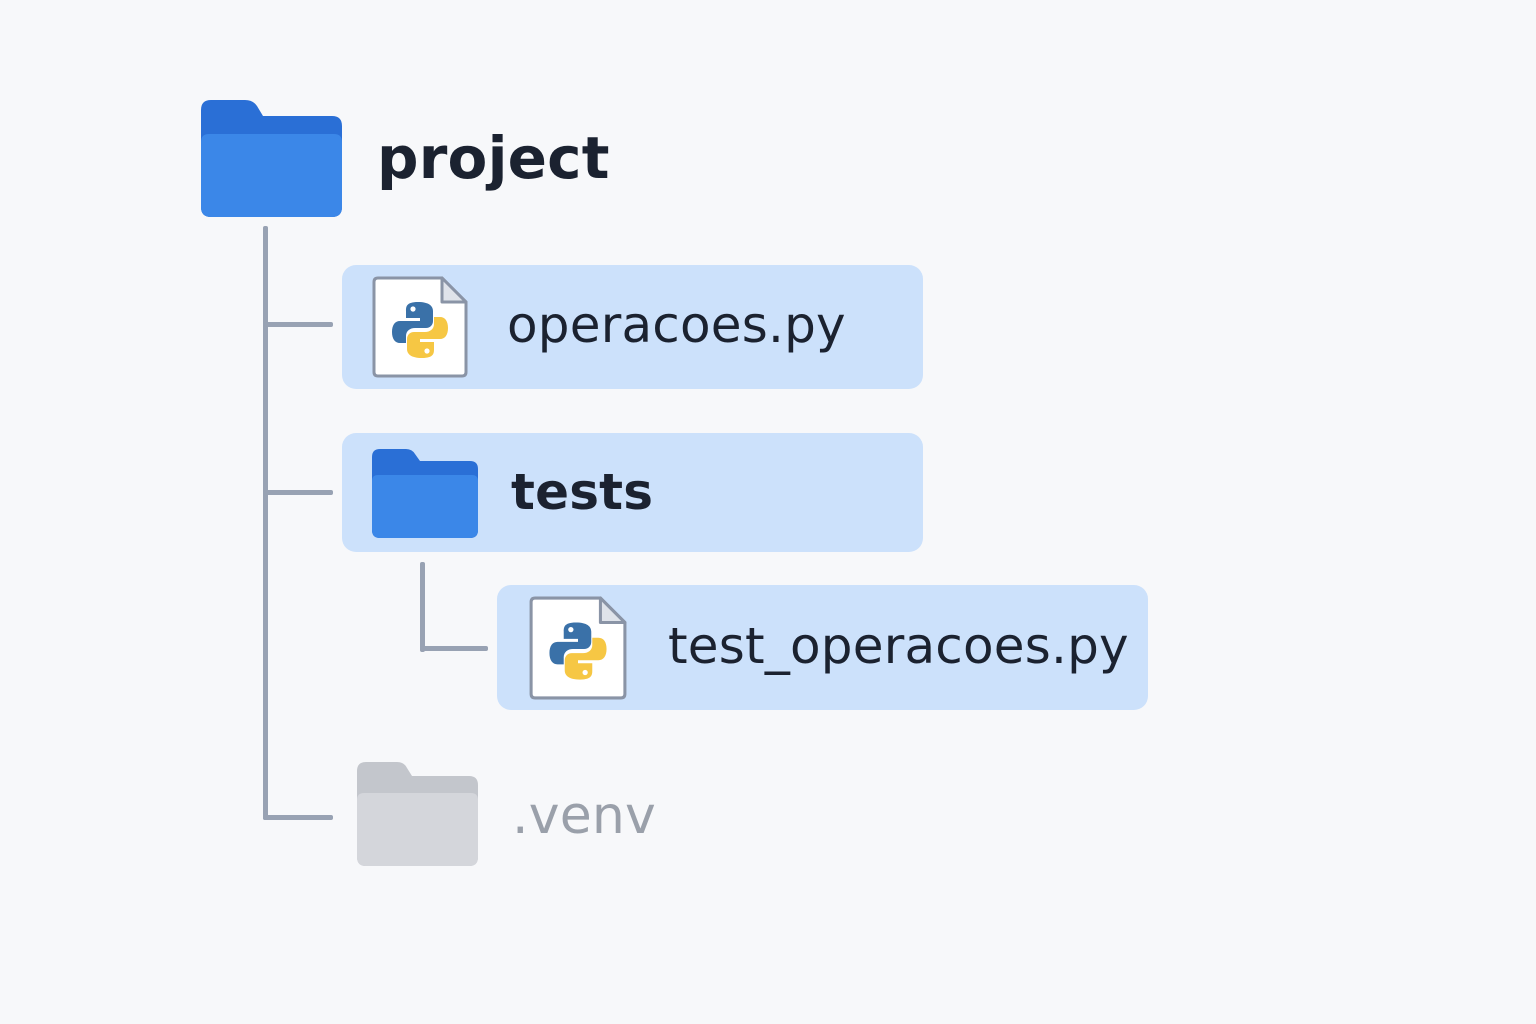 The width and height of the screenshot is (1536, 1024). I want to click on operacoes-label: operacoes.py, so click(676, 325).